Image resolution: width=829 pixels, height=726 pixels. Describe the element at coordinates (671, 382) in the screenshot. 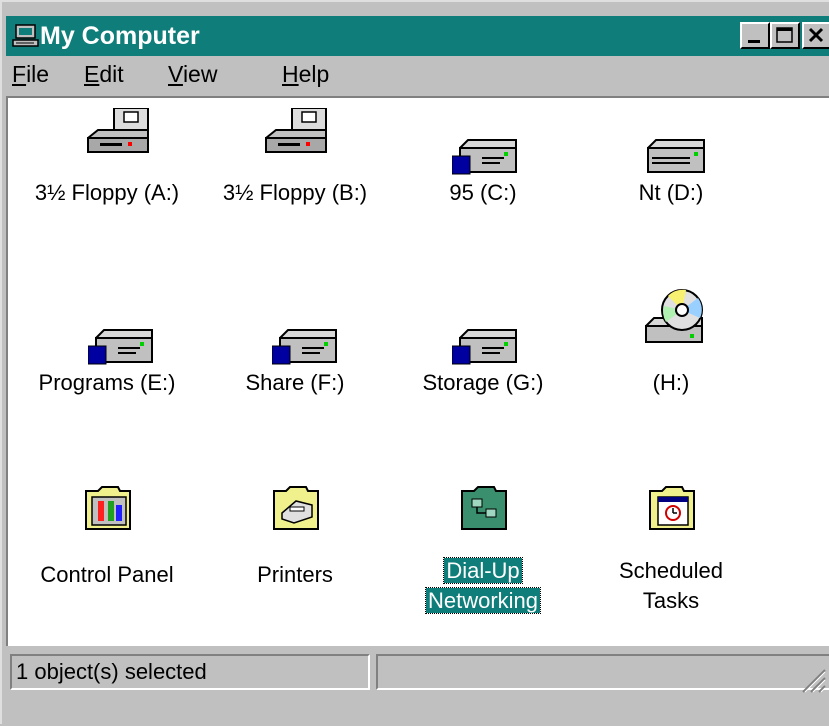

I see `item-label: (H:)` at that location.